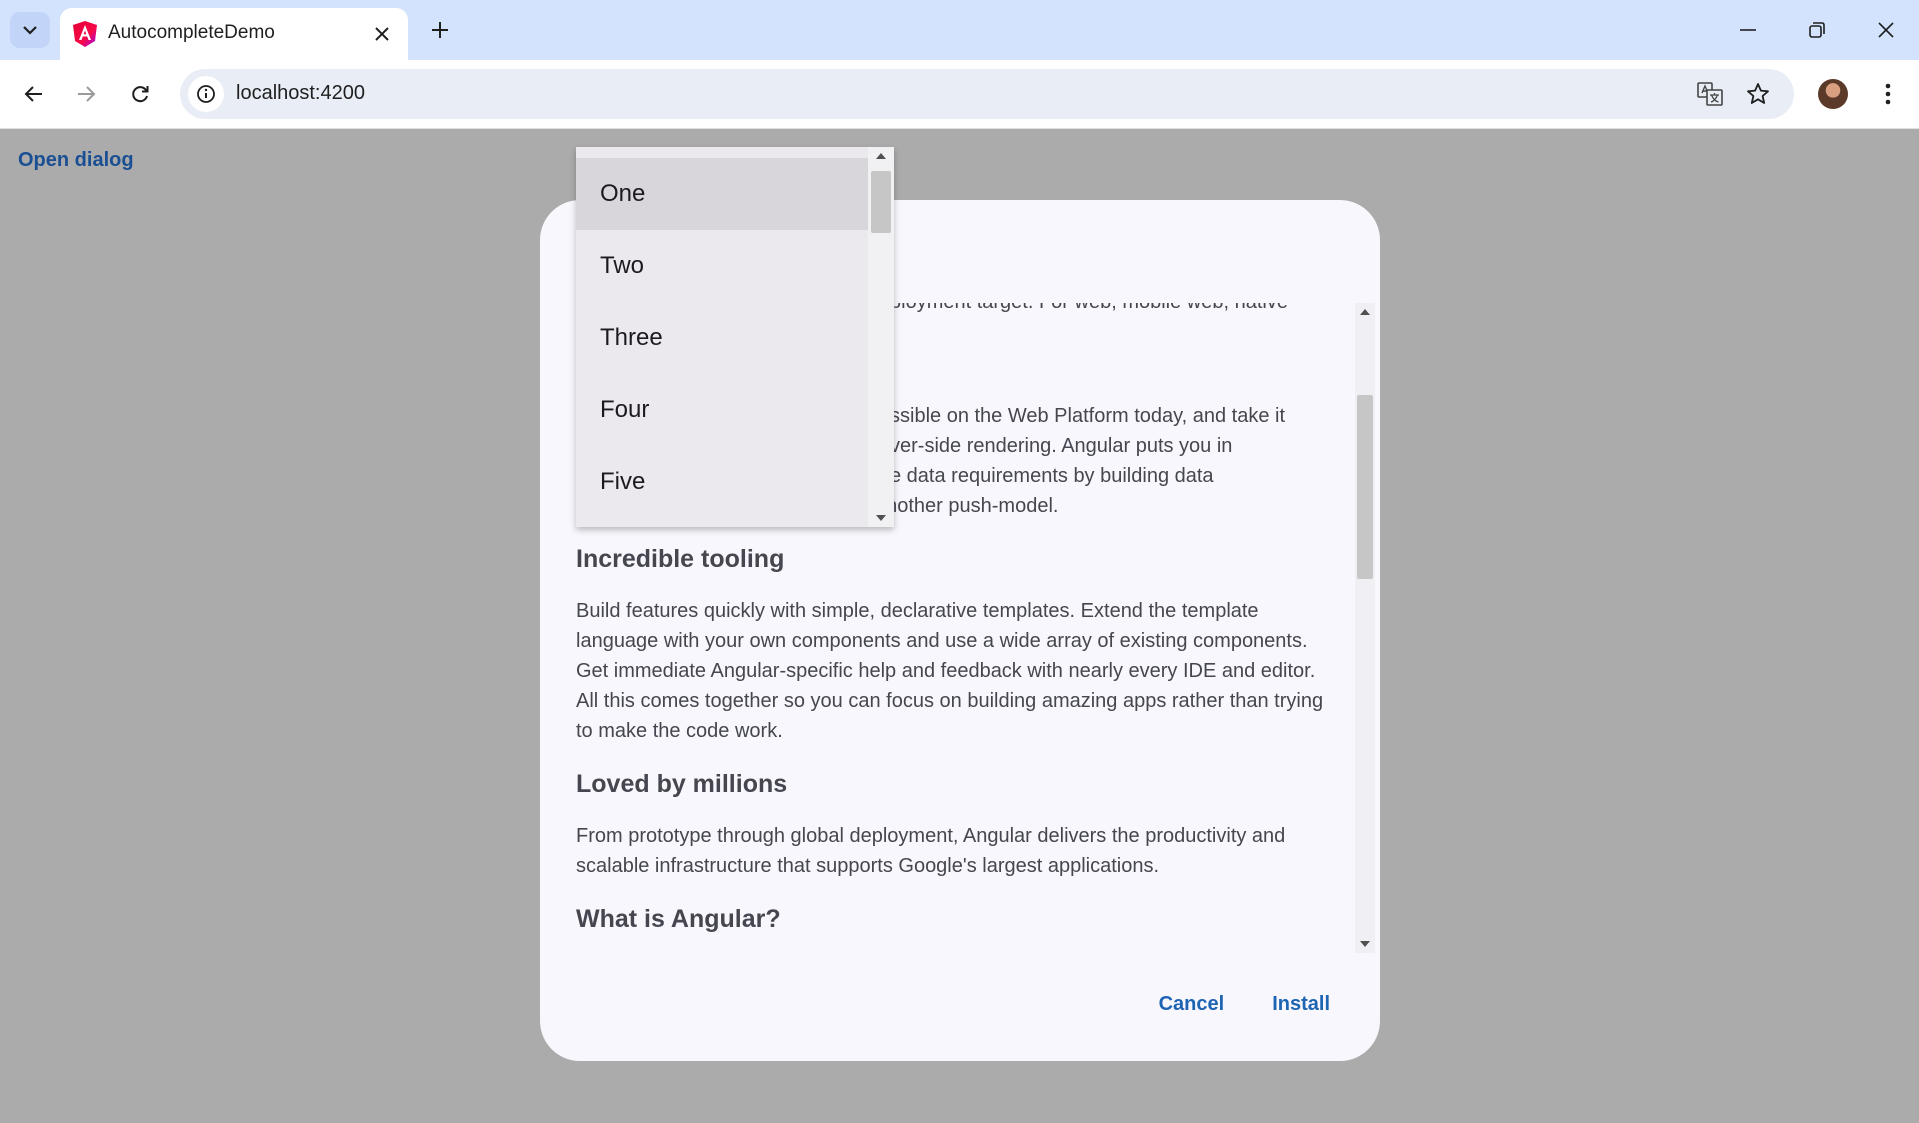  I want to click on reload-icon, so click(140, 94).